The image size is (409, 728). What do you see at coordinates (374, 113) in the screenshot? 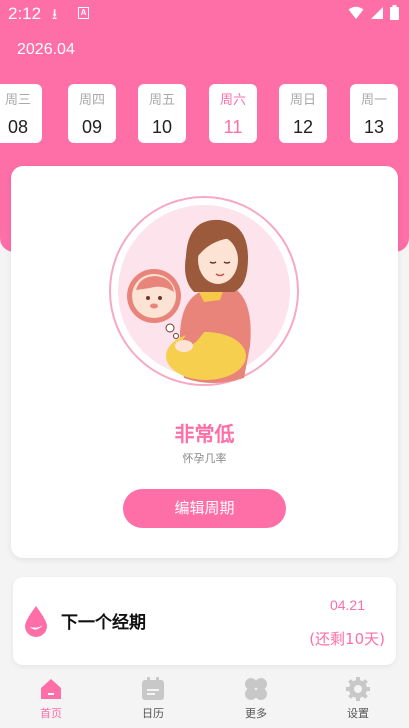
I see `day-card: 周一 13` at bounding box center [374, 113].